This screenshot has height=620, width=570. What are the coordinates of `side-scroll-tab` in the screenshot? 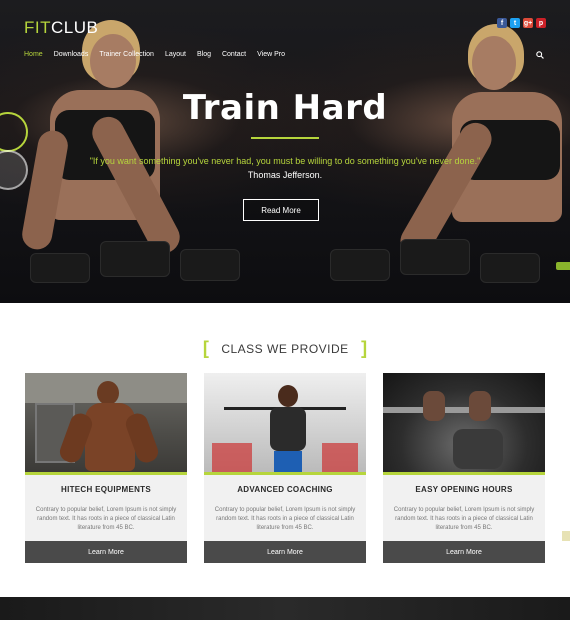 It's located at (563, 266).